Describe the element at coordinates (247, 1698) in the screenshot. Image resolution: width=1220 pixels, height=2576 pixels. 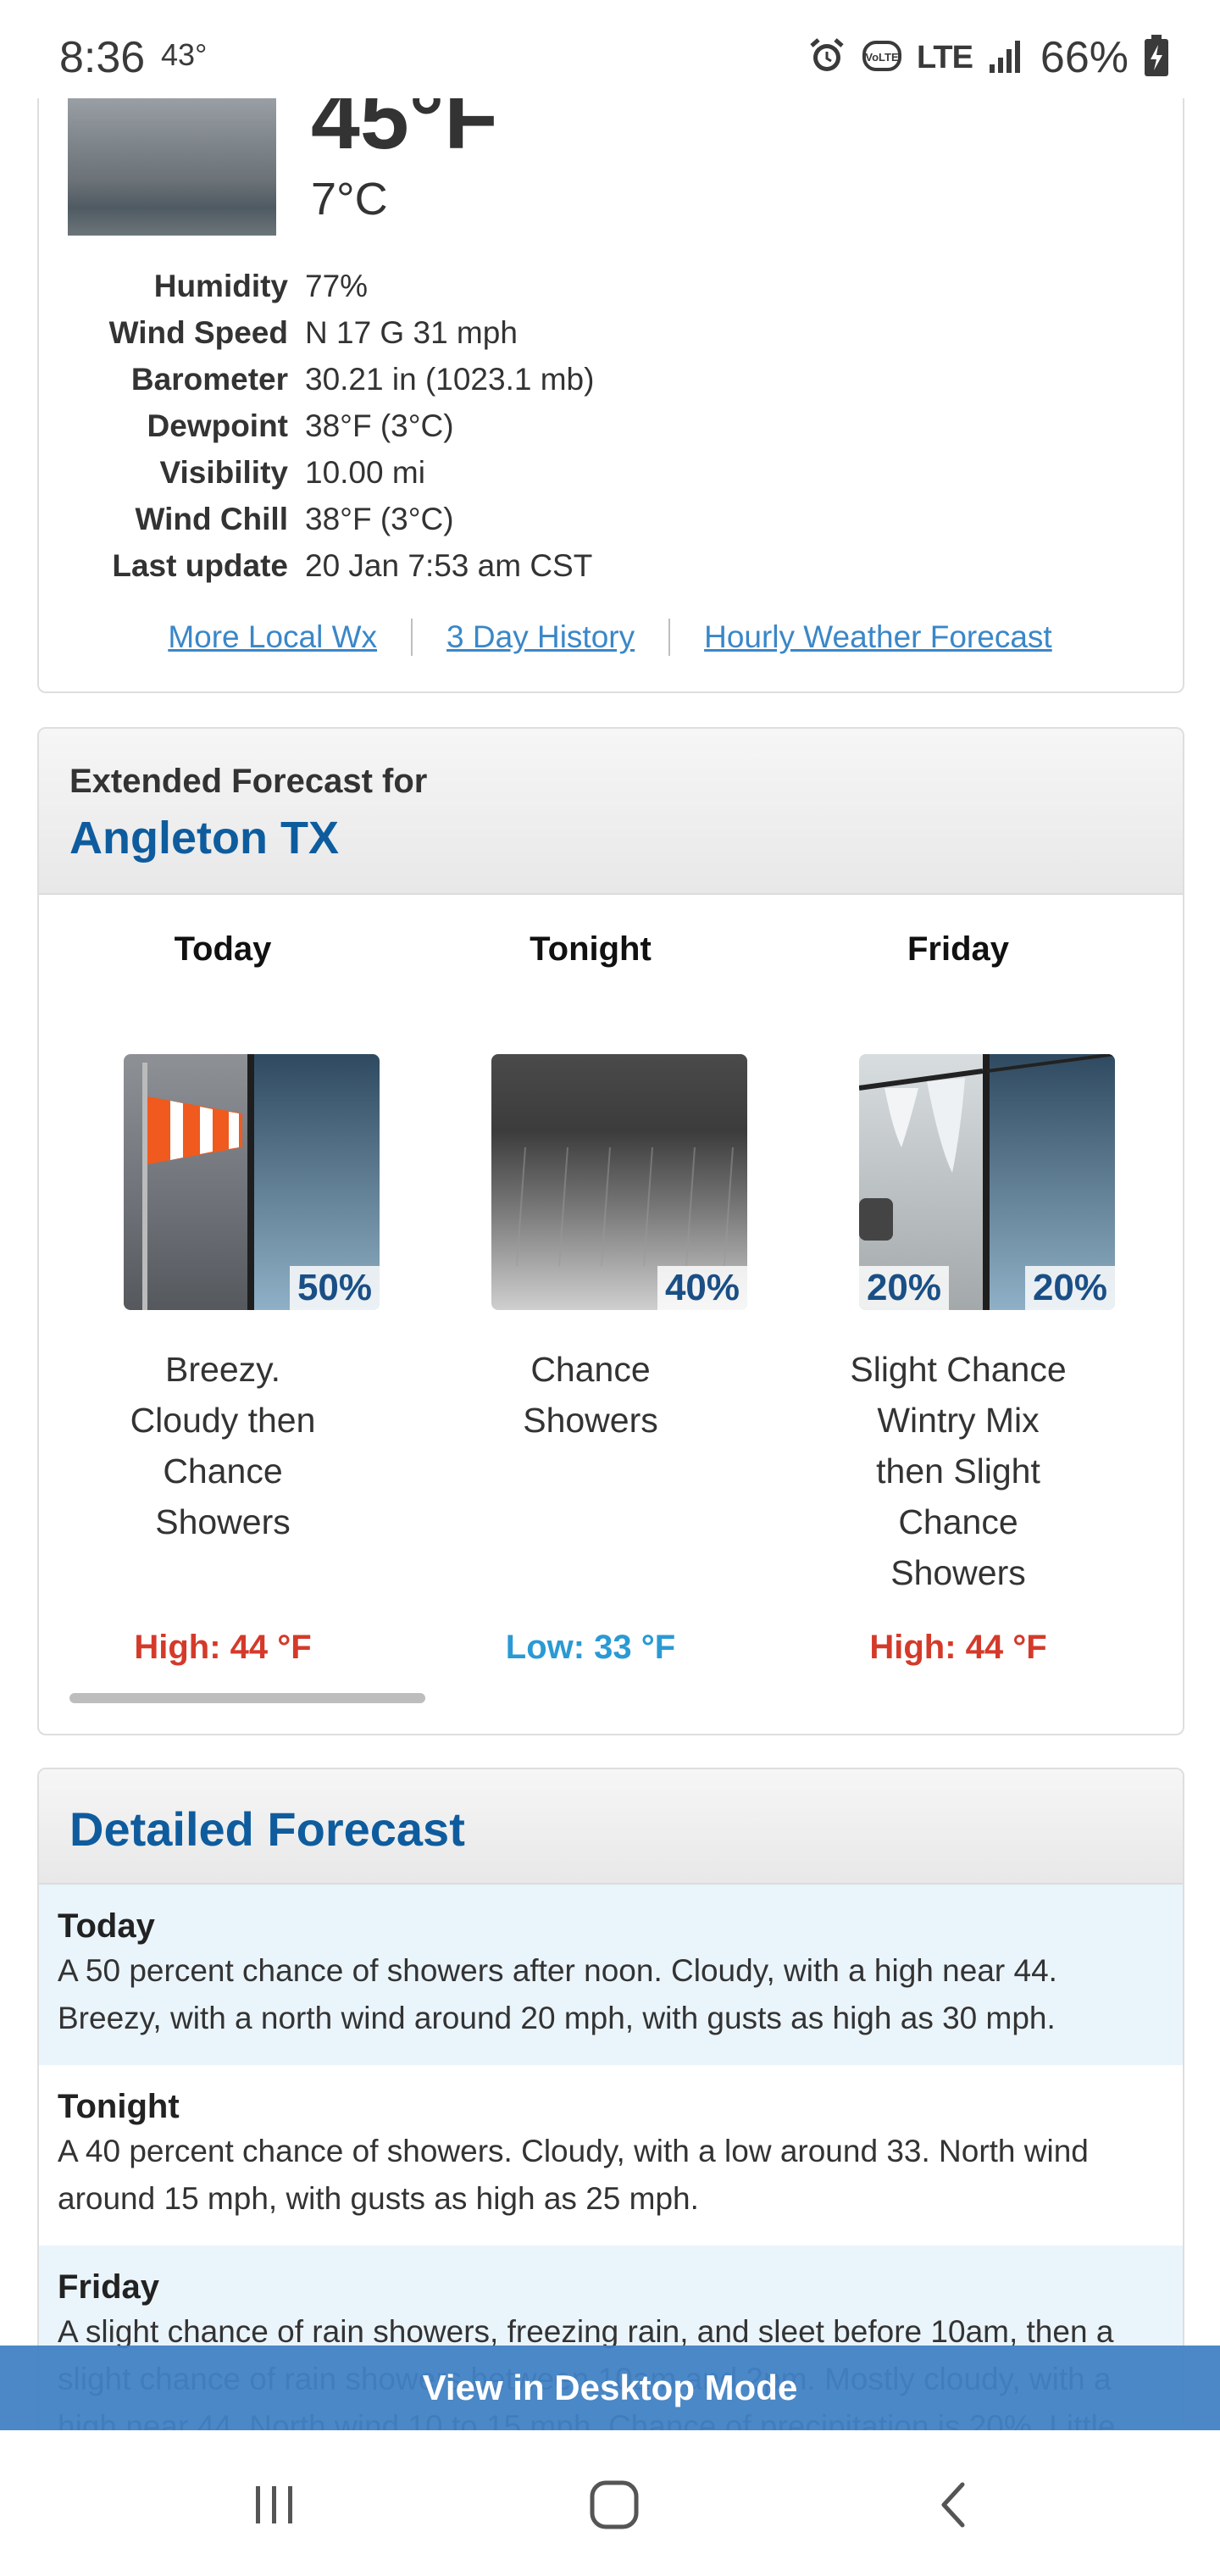
I see `forecast-scrollbar` at that location.